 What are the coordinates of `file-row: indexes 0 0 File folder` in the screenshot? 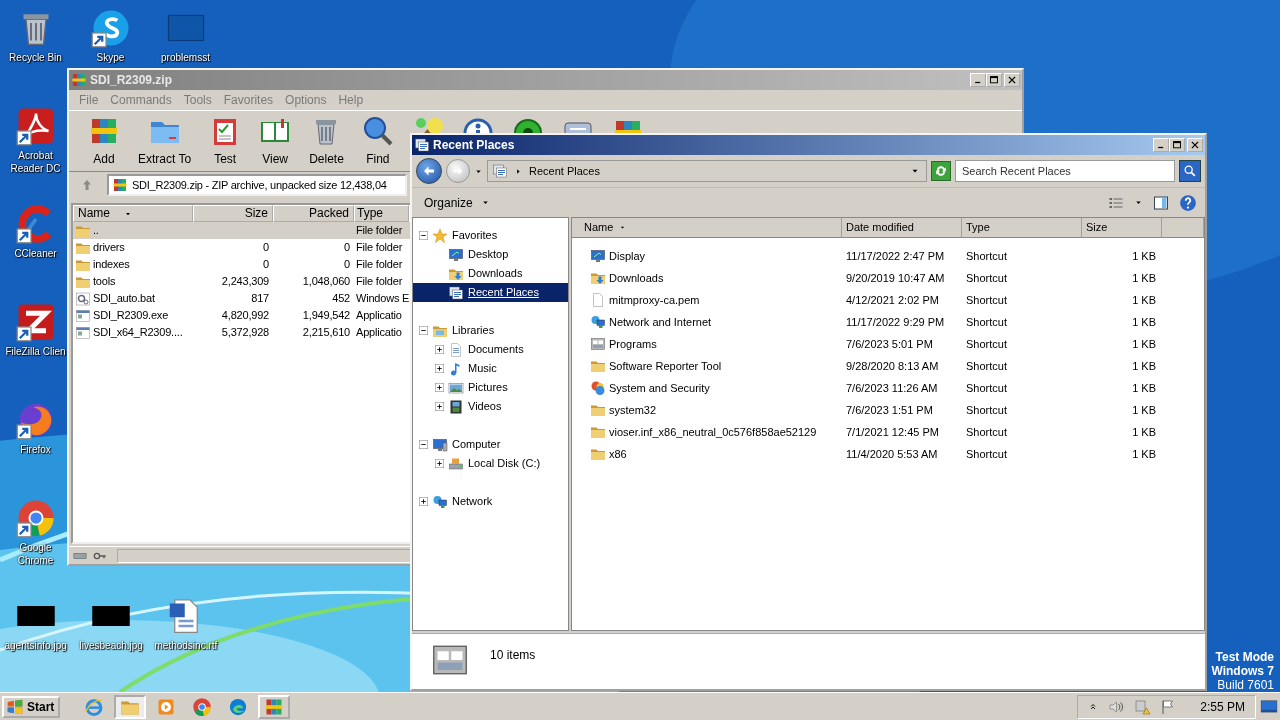 It's located at (241, 264).